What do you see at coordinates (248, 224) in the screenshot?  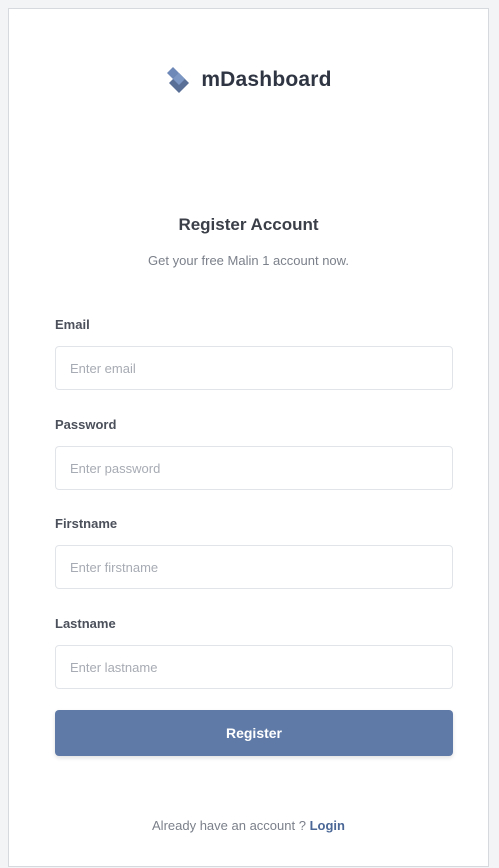 I see `page-title: Register Account` at bounding box center [248, 224].